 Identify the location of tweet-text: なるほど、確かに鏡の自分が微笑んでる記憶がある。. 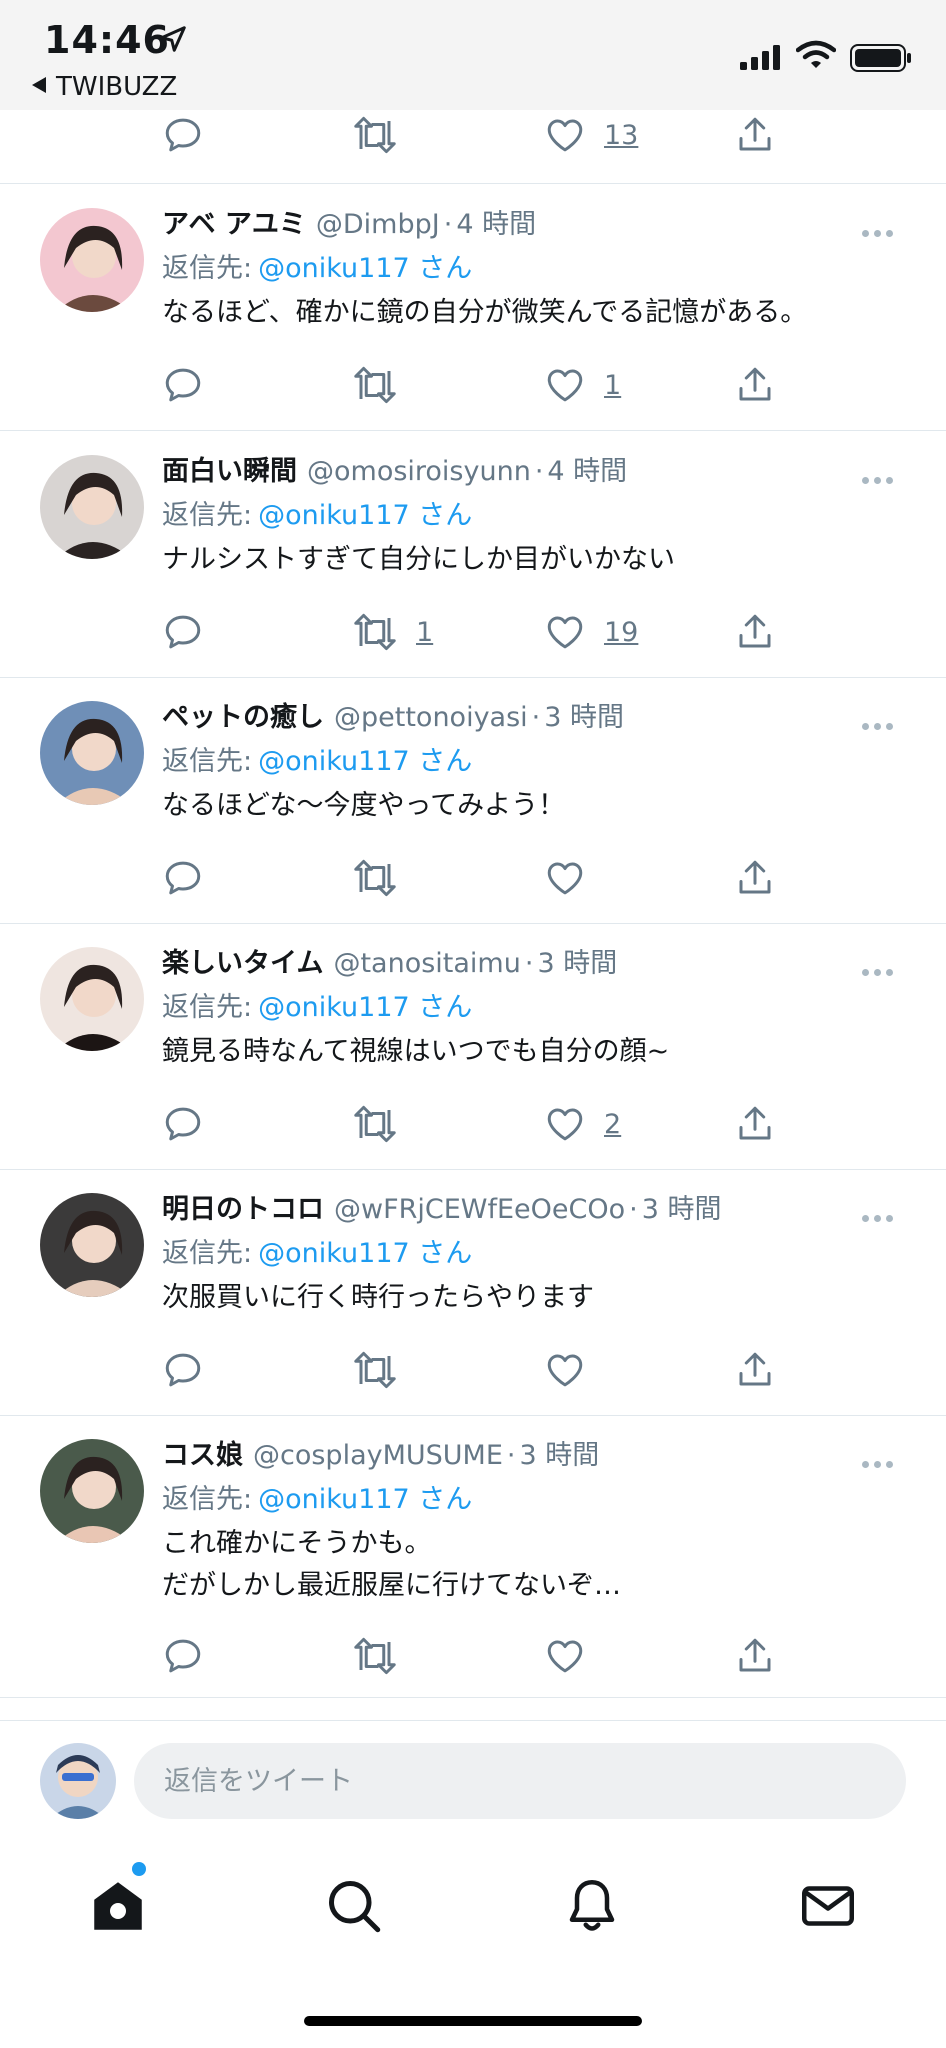
(485, 312).